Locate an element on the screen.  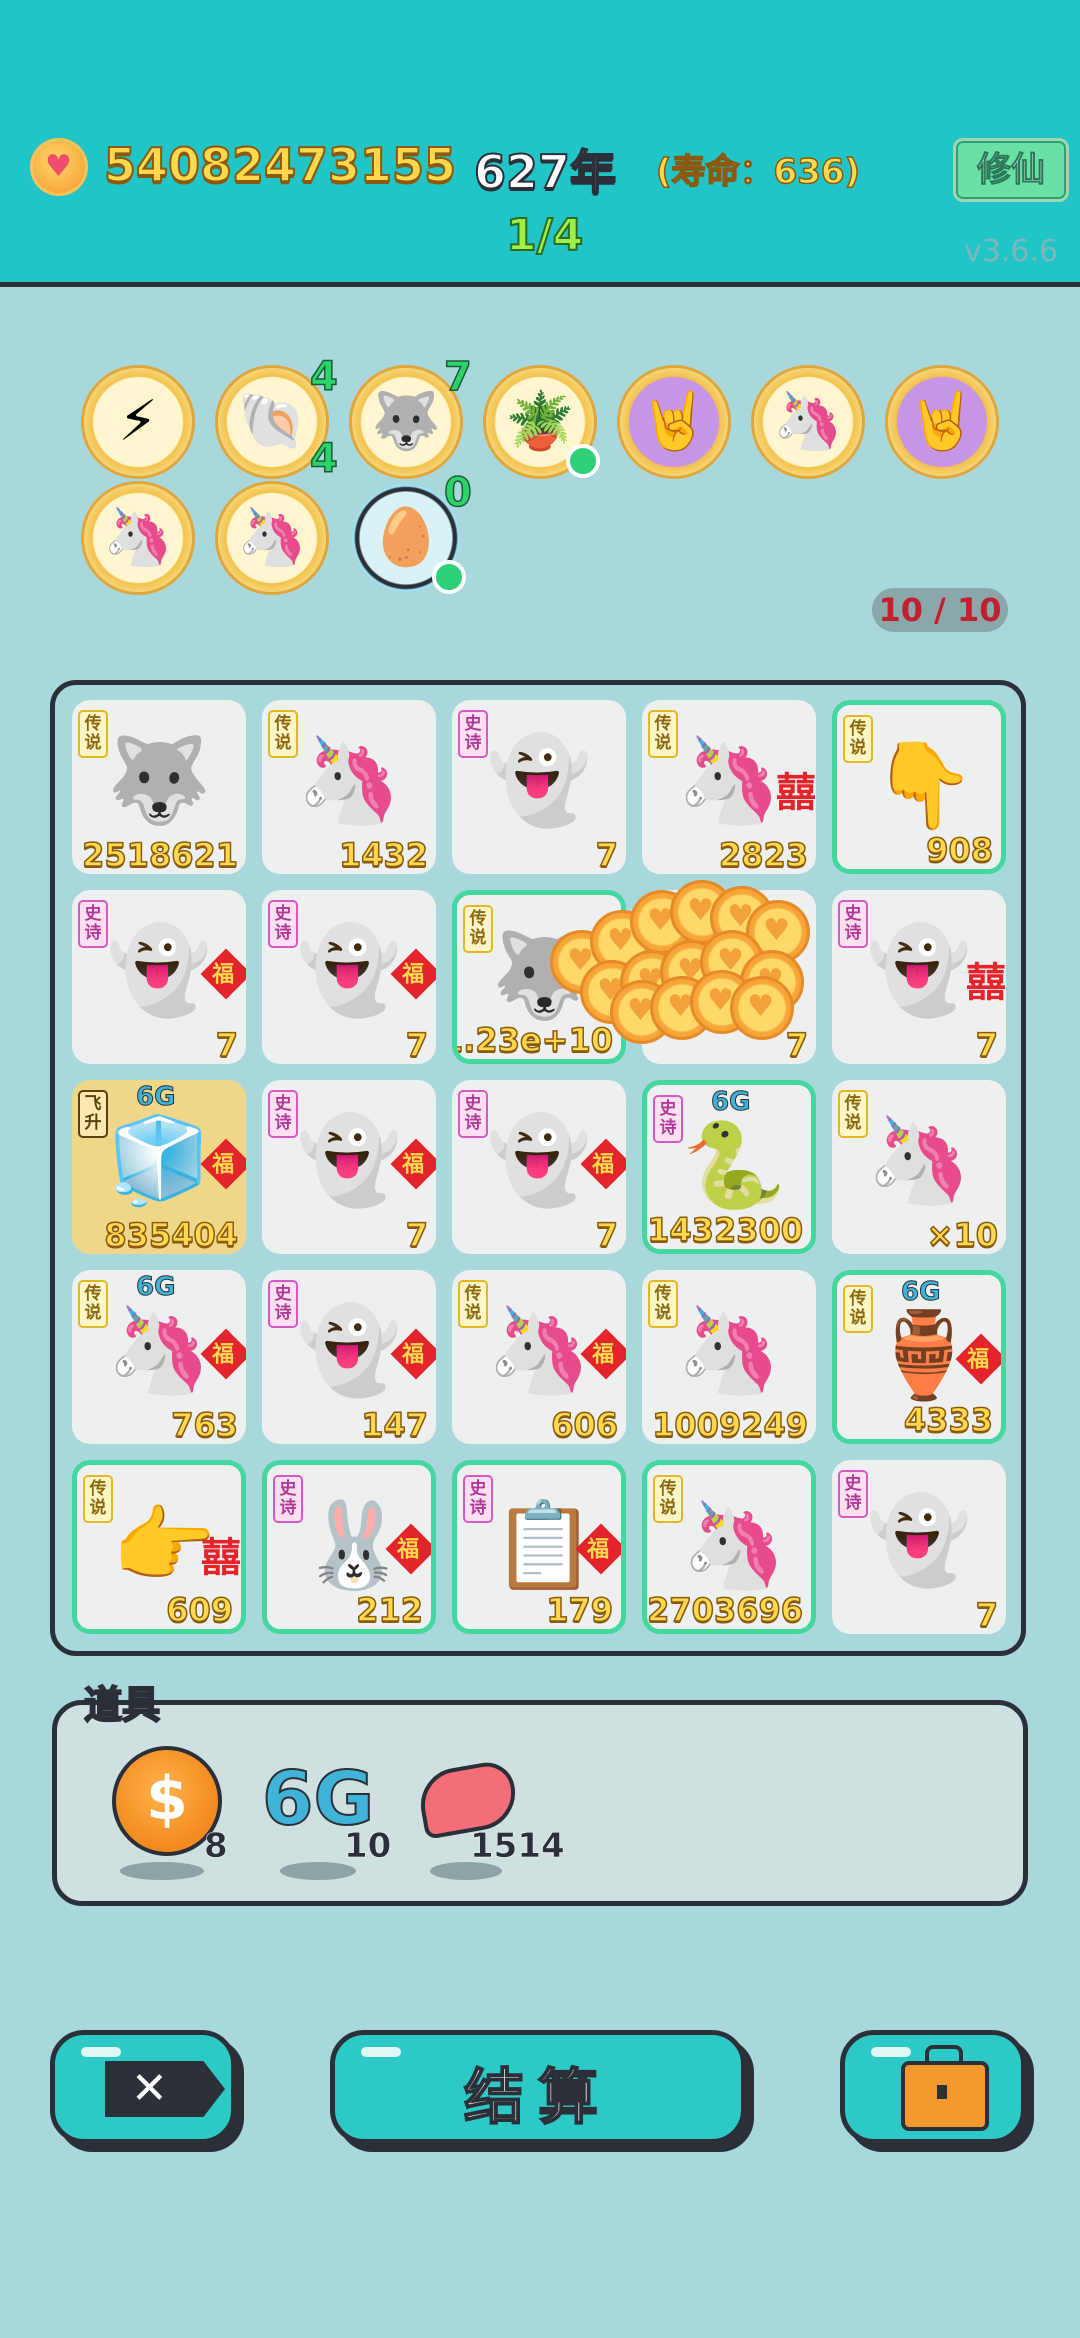
settle-button: 结算 is located at coordinates (538, 2087).